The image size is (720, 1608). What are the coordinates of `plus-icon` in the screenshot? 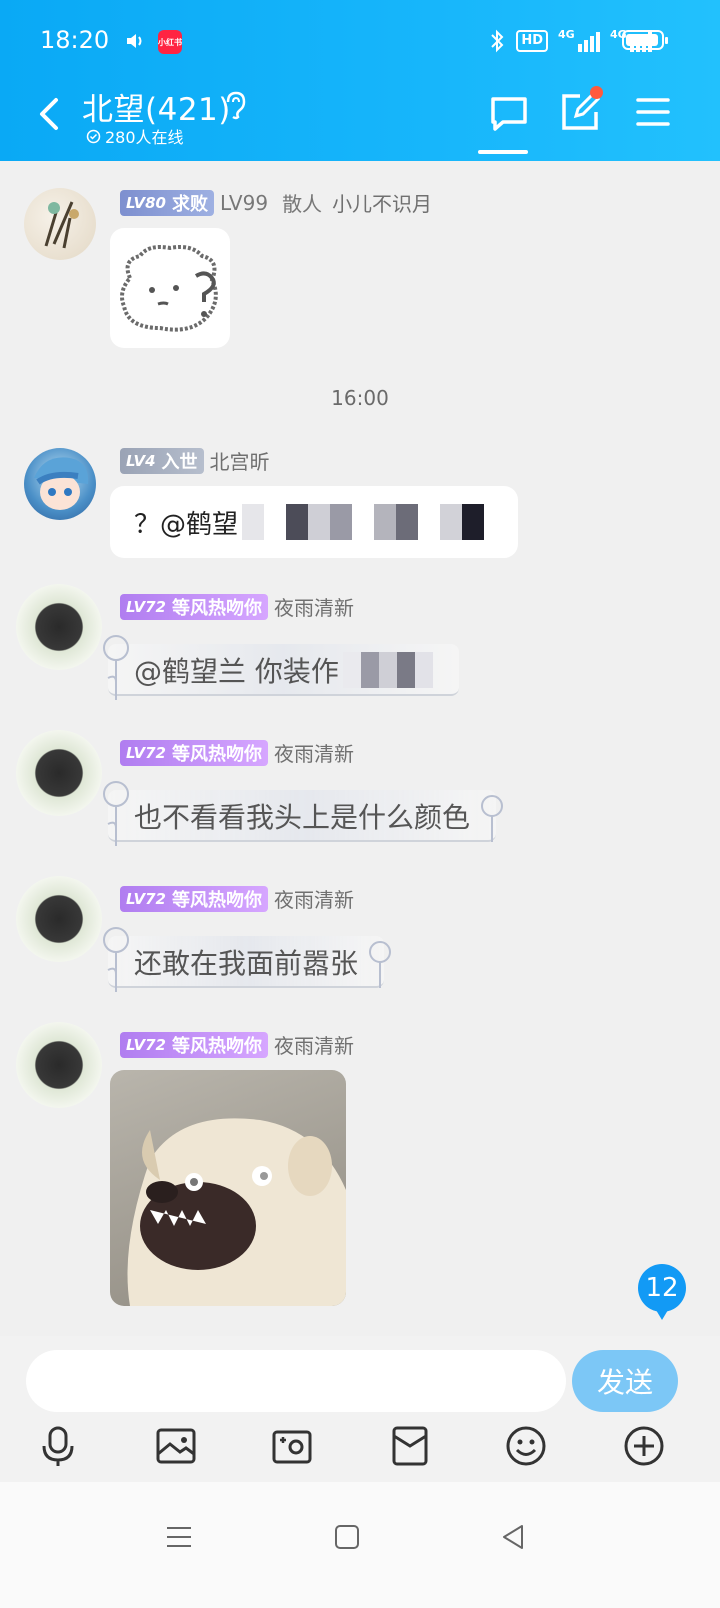 It's located at (644, 1446).